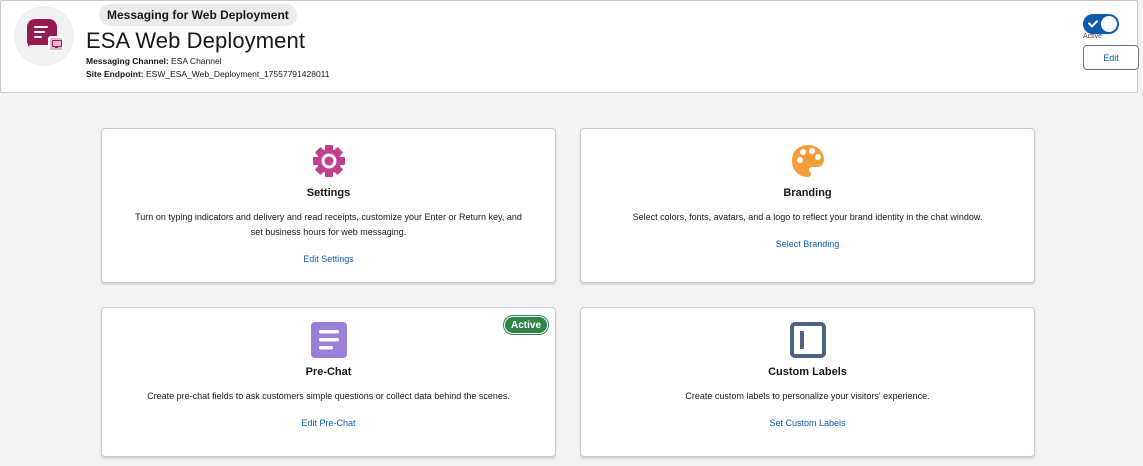  What do you see at coordinates (807, 161) in the screenshot?
I see `palette-icon` at bounding box center [807, 161].